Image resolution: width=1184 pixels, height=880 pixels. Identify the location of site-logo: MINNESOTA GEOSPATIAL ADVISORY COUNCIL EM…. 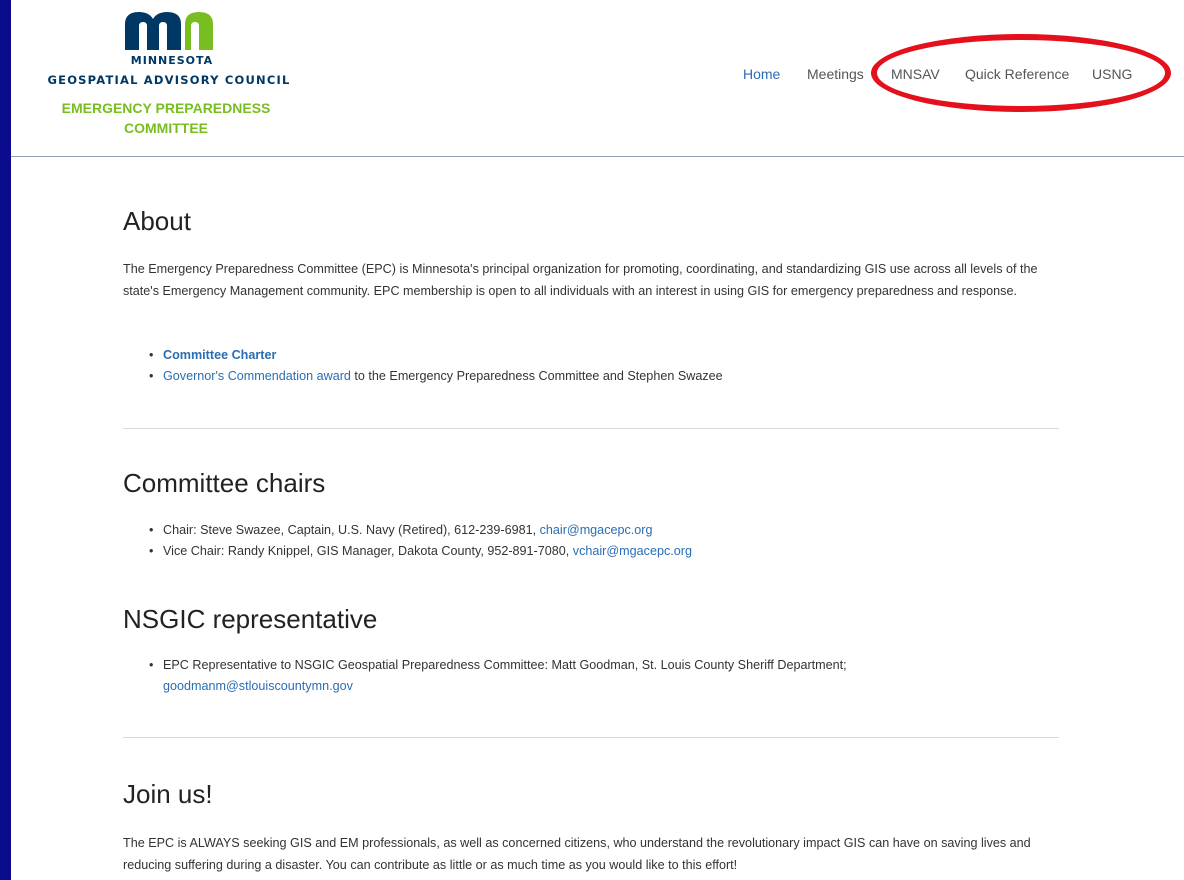
(181, 76).